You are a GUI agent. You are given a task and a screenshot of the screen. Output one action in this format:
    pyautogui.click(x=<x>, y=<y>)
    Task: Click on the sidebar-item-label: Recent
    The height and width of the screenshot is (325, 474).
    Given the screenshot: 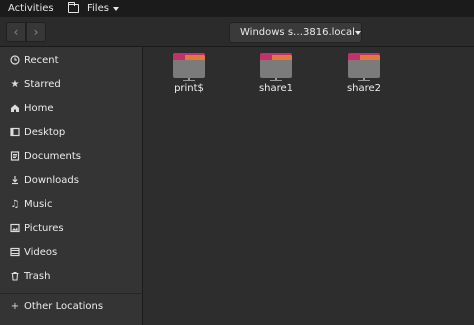 What is the action you would take?
    pyautogui.click(x=41, y=60)
    